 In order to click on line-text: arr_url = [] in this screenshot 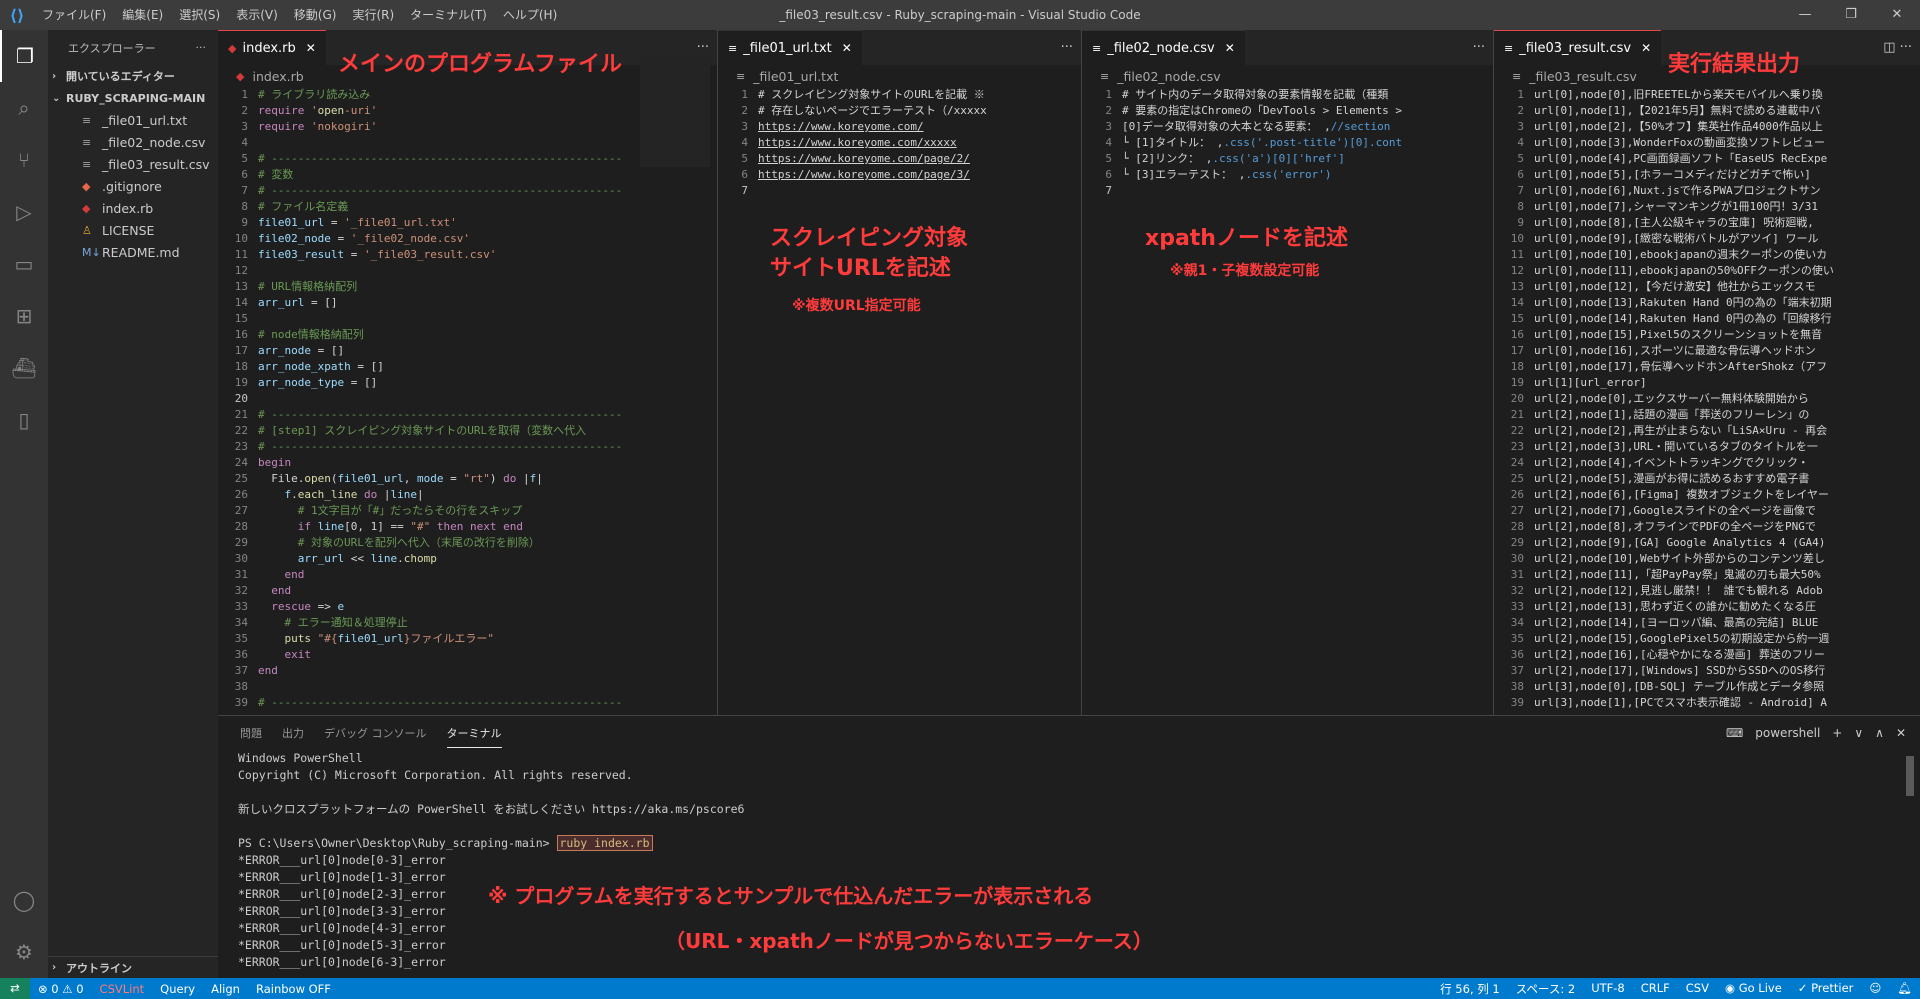, I will do `click(298, 302)`.